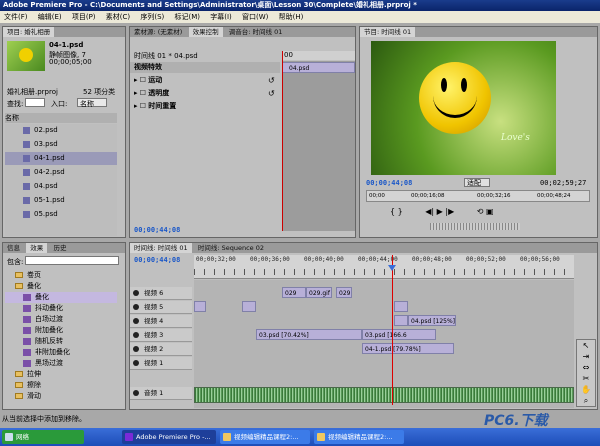 The width and height of the screenshot is (600, 446). I want to click on clip-v4: 04.psd [125%], so click(432, 320).